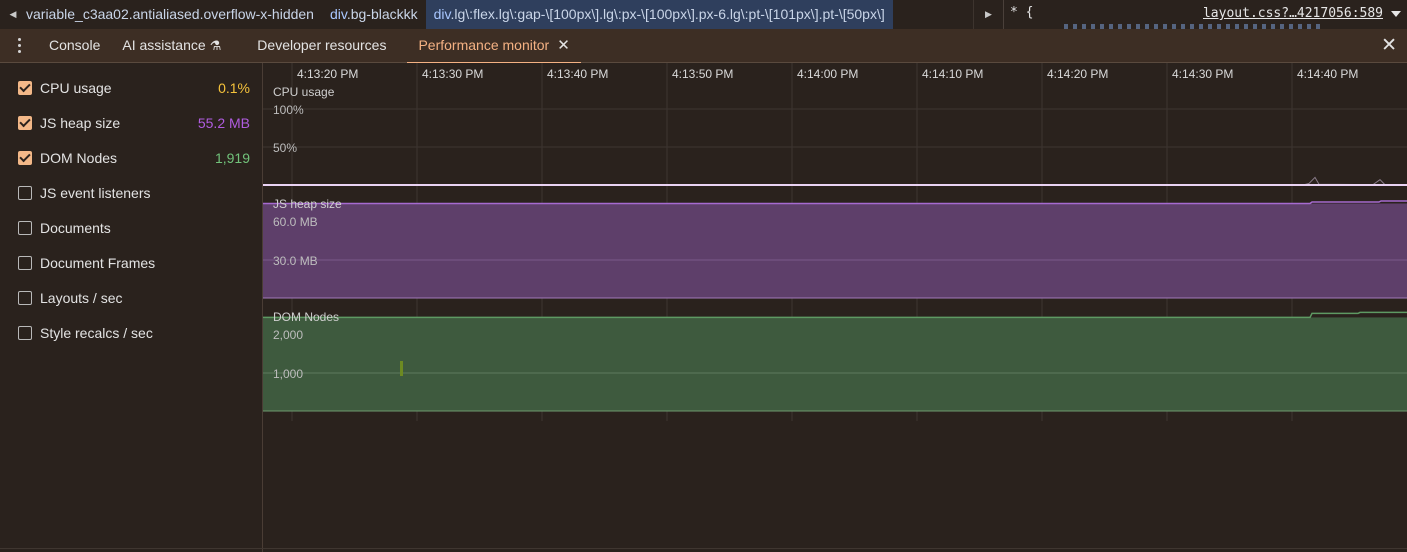  Describe the element at coordinates (401, 368) in the screenshot. I see `dom-spike-marker` at that location.